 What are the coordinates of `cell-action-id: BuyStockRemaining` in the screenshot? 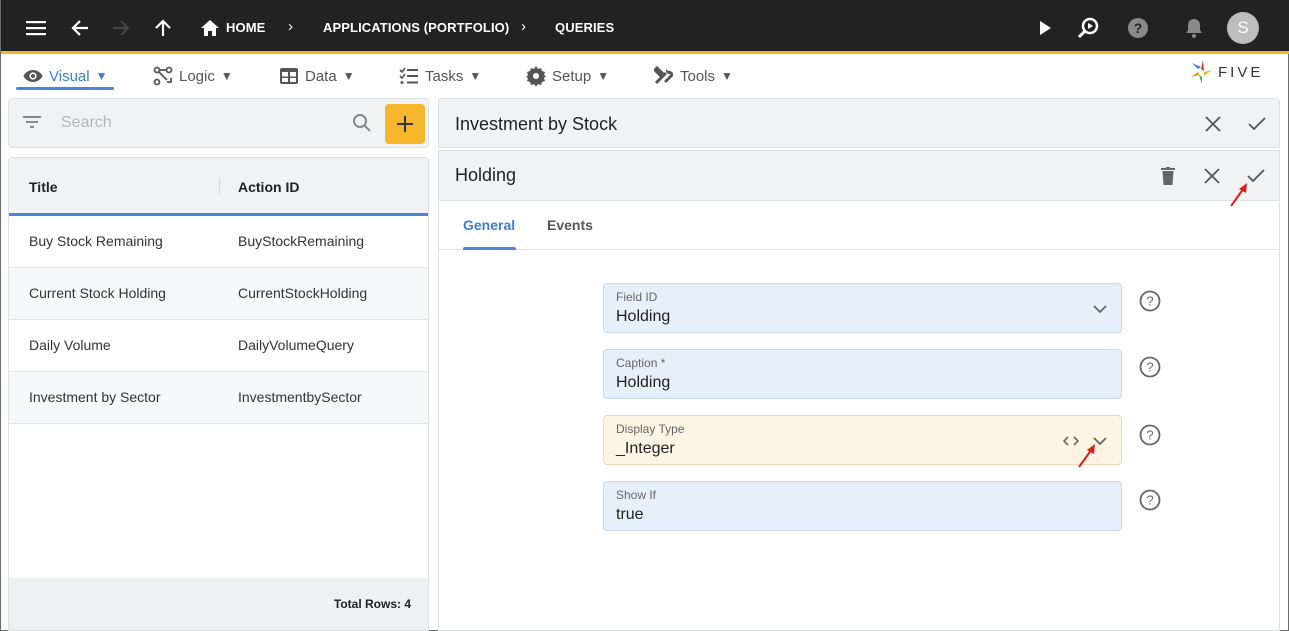 It's located at (301, 241).